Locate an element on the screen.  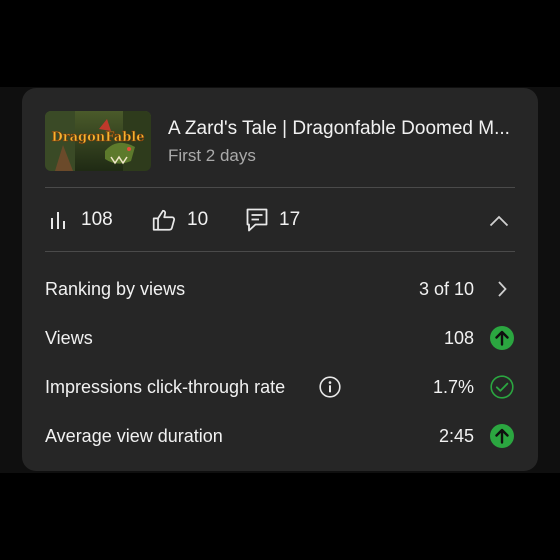
ranking-label: Ranking by views is located at coordinates (115, 289).